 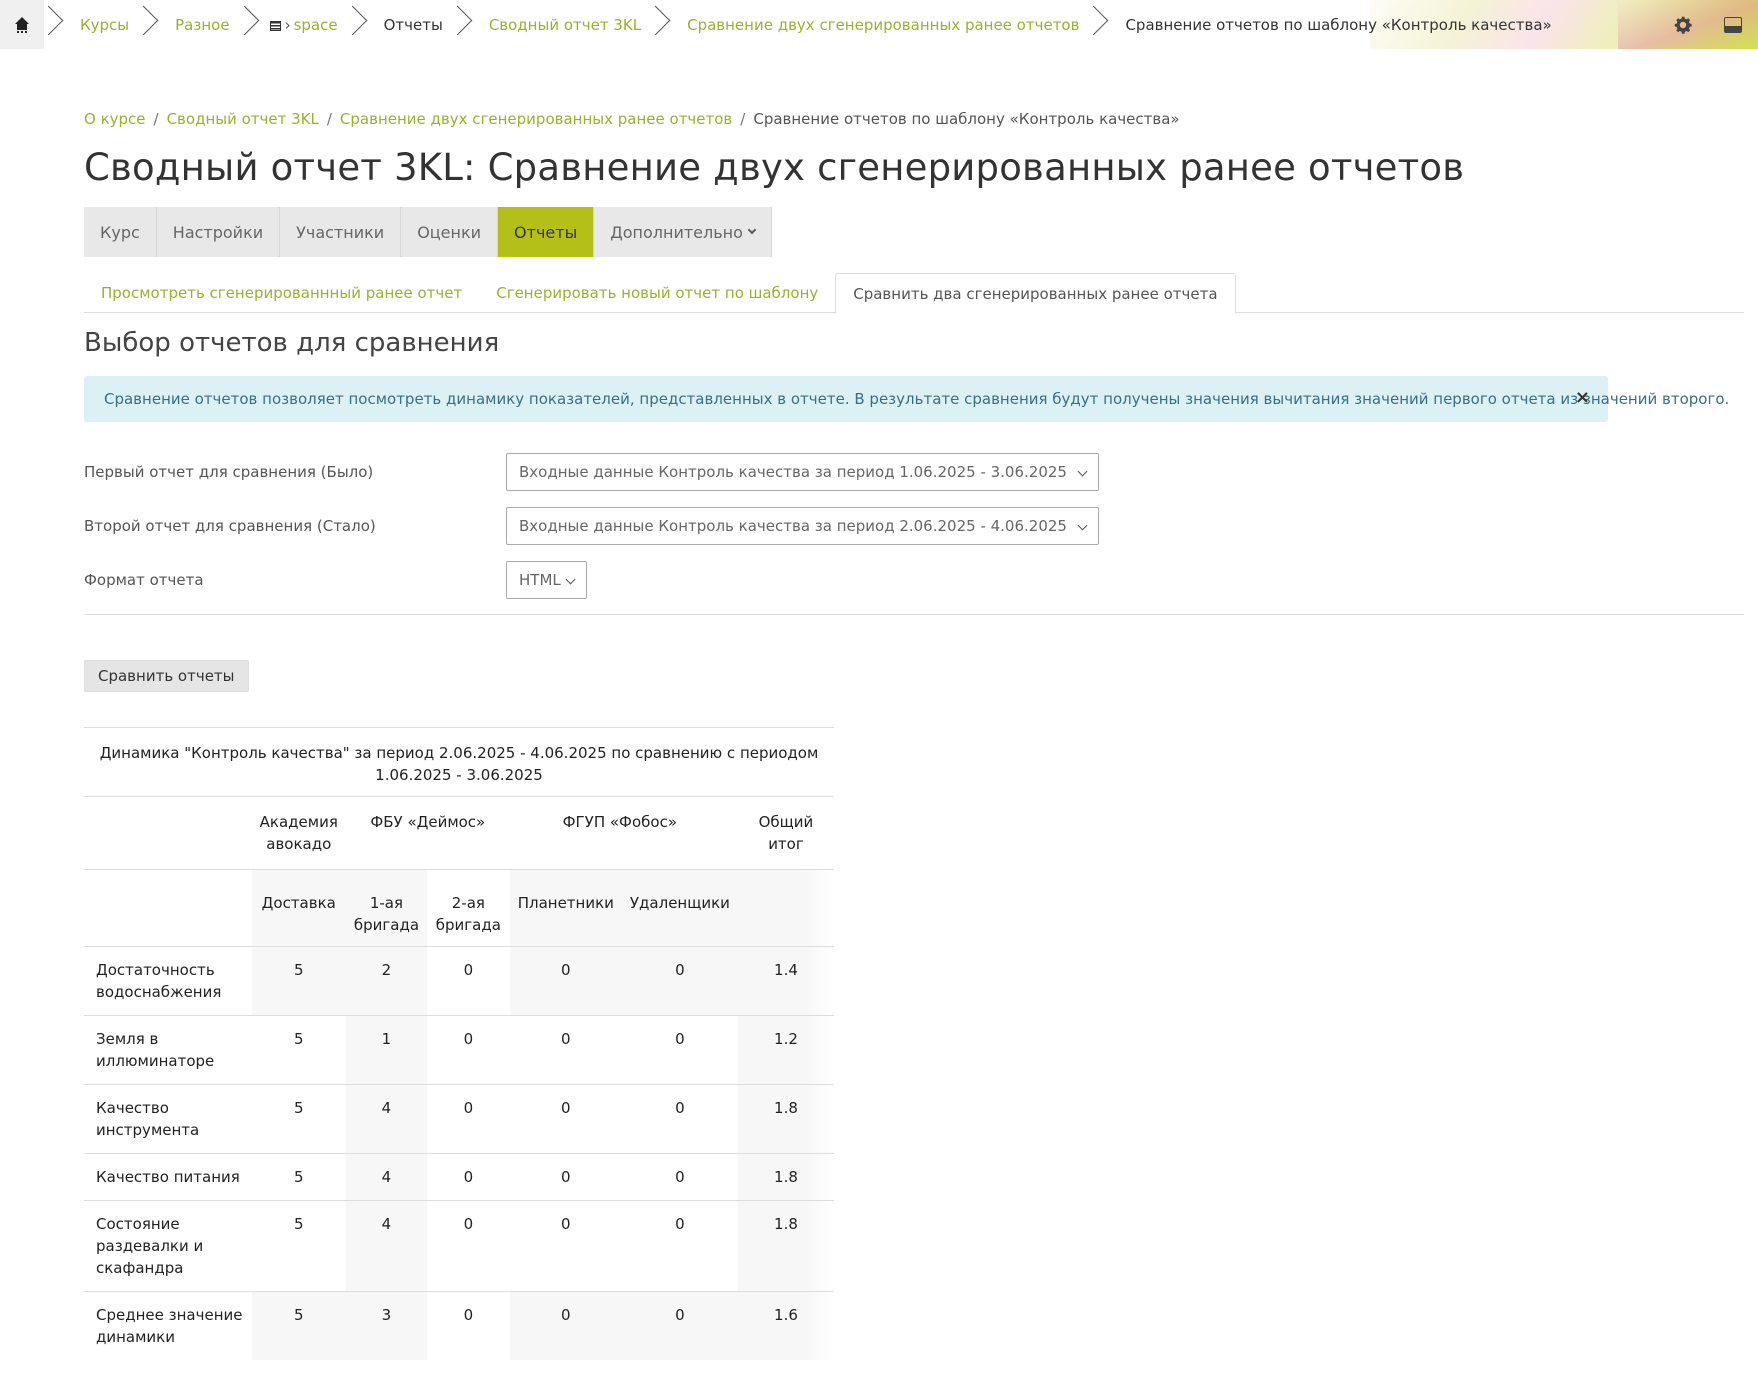 I want to click on topnav-item-courses: Курсы, so click(x=91, y=24).